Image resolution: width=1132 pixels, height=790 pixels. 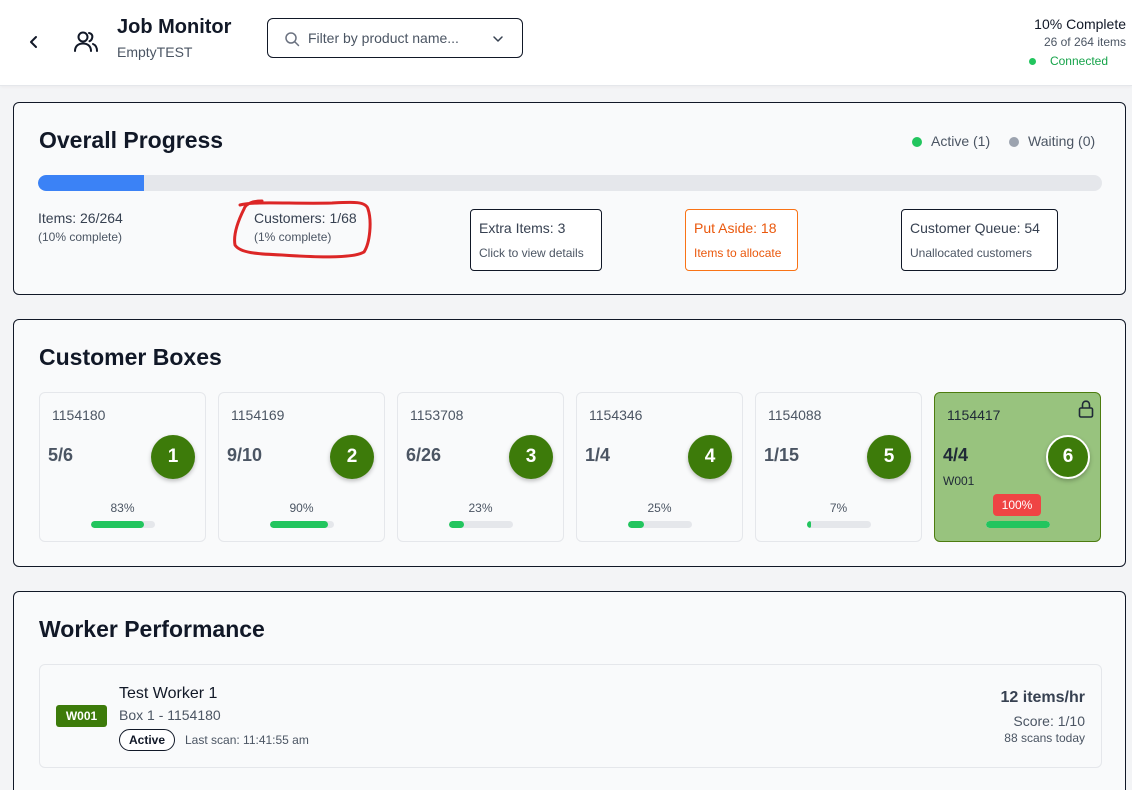 What do you see at coordinates (782, 455) in the screenshot?
I see `box-count: 1/15` at bounding box center [782, 455].